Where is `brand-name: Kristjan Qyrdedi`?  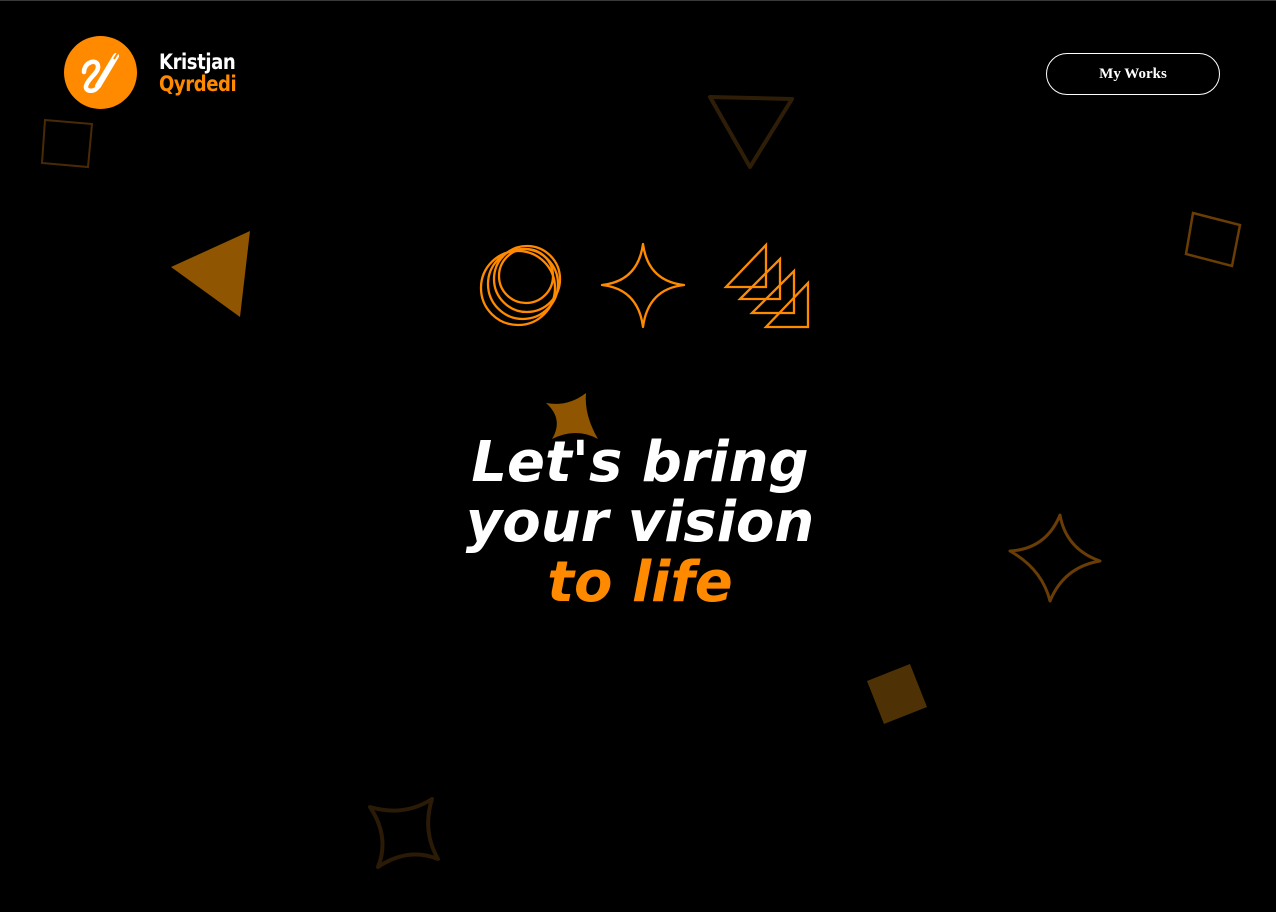 brand-name: Kristjan Qyrdedi is located at coordinates (198, 72).